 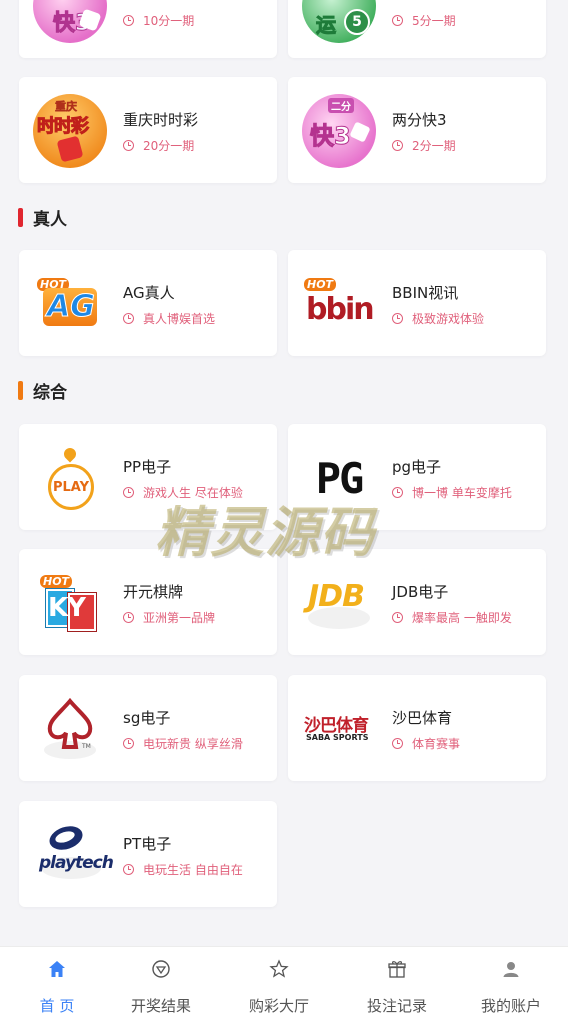 What do you see at coordinates (70, 603) in the screenshot?
I see `ky-logo: HOT KY` at bounding box center [70, 603].